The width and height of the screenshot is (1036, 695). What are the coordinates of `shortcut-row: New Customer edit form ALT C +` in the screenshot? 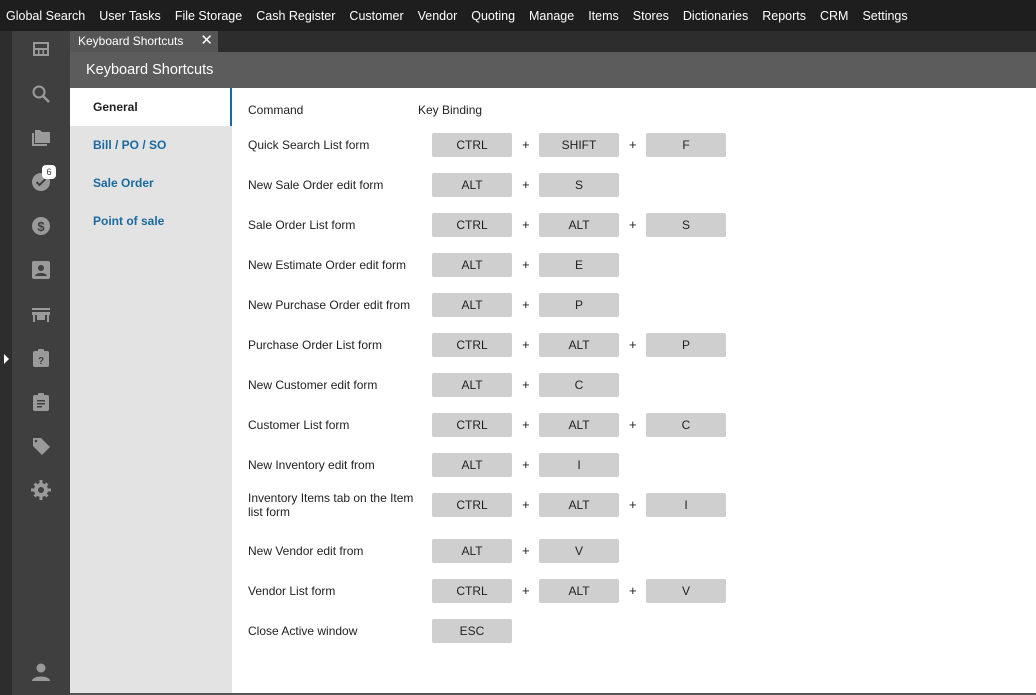 It's located at (634, 385).